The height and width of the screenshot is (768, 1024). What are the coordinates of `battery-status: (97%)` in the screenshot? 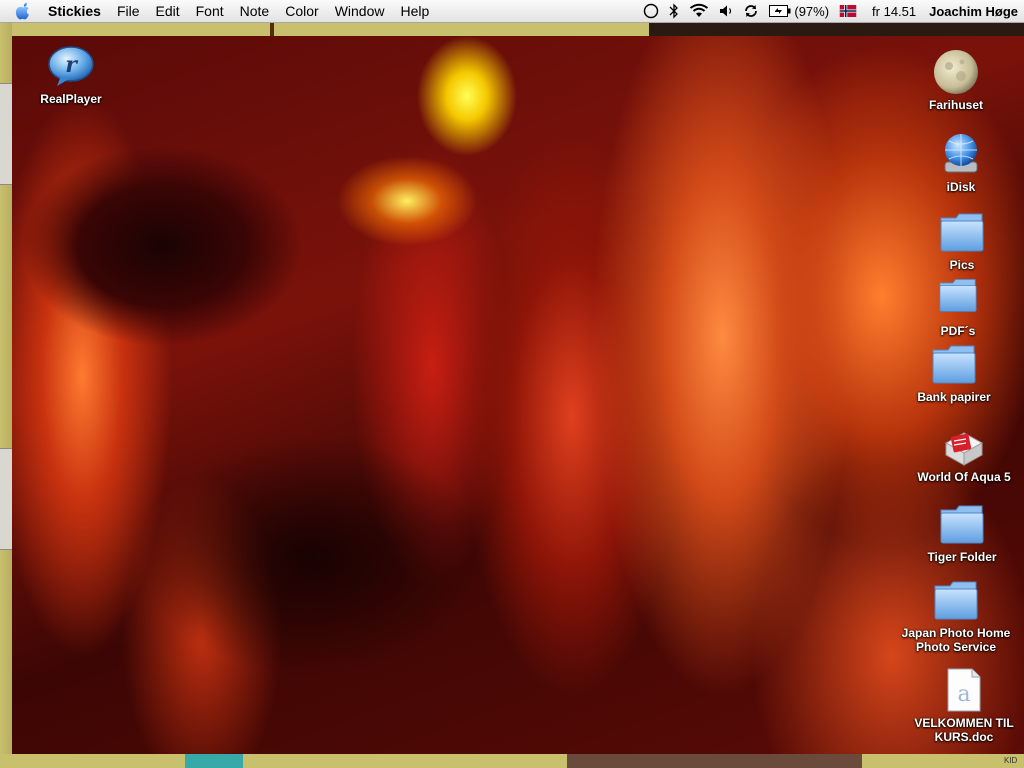 It's located at (799, 11).